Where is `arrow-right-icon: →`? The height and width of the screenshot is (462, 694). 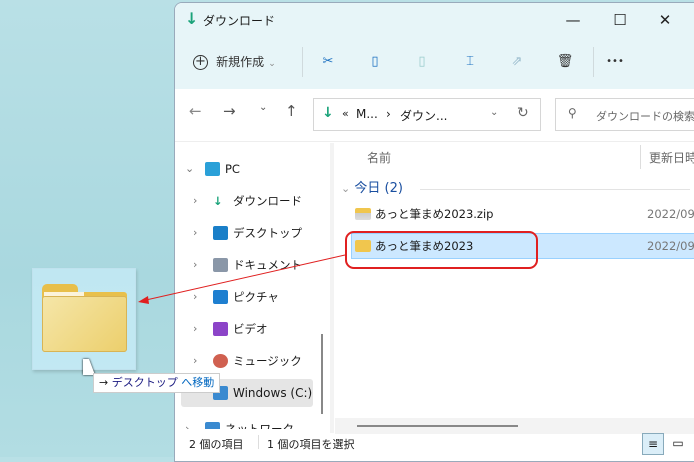 arrow-right-icon: → is located at coordinates (104, 382).